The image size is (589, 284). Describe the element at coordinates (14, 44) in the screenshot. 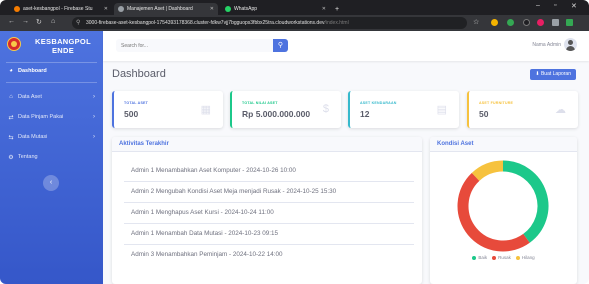

I see `logo` at that location.